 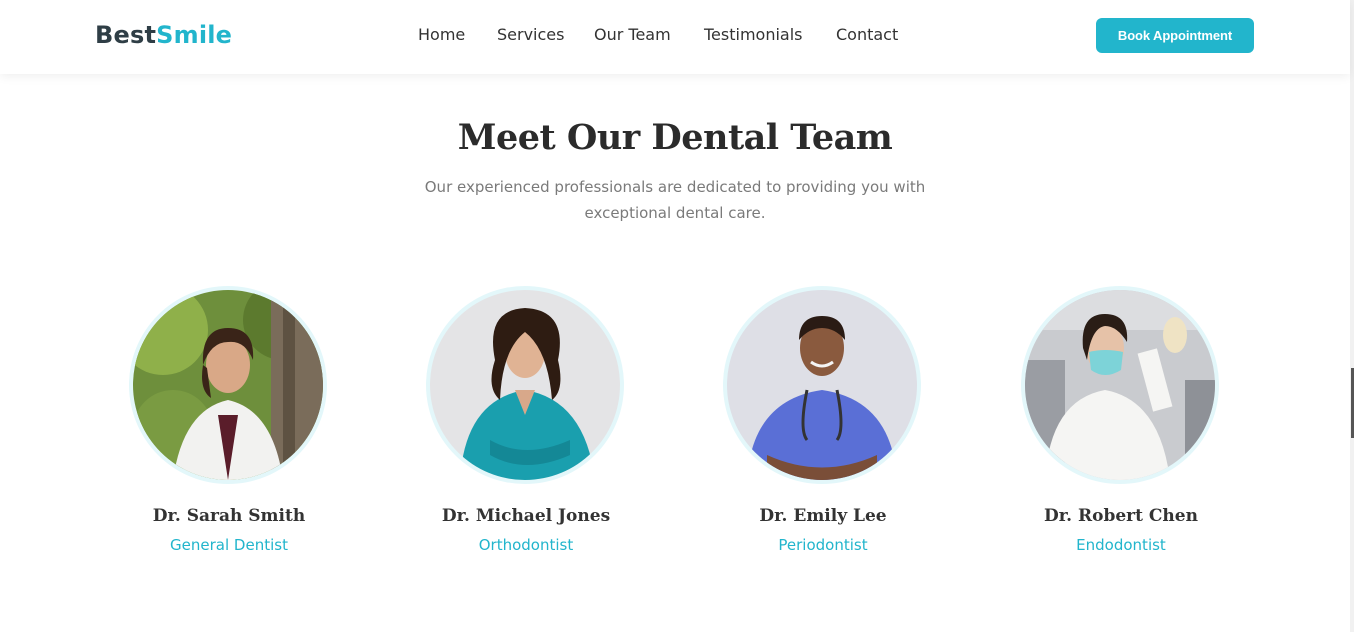 I want to click on member-name: Dr. Emily Lee, so click(x=823, y=516).